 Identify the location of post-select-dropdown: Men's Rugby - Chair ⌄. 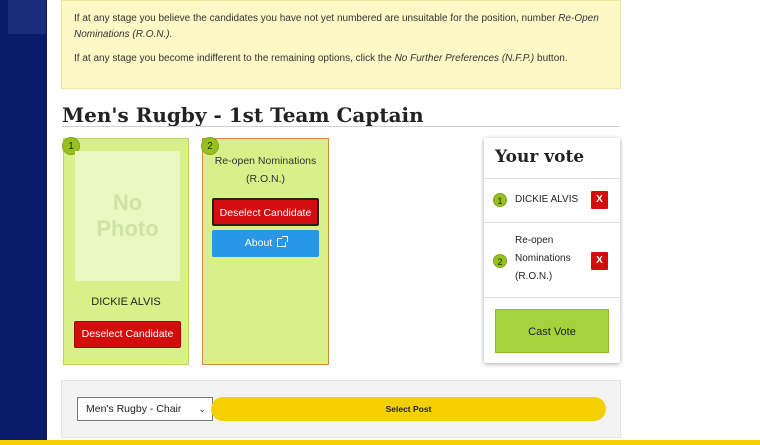
(145, 409).